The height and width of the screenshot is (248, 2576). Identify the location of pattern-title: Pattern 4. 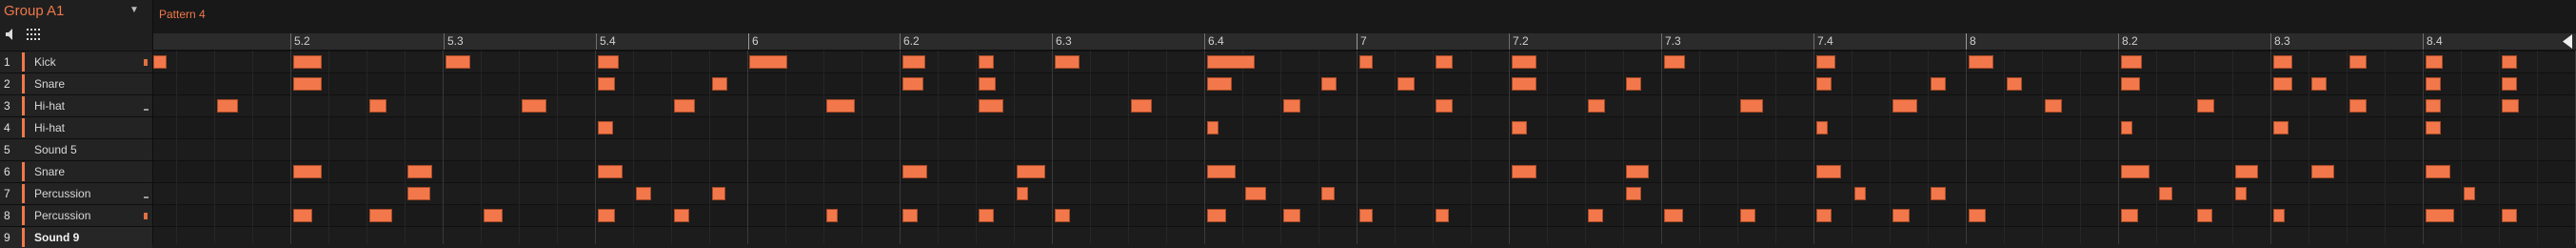
(182, 14).